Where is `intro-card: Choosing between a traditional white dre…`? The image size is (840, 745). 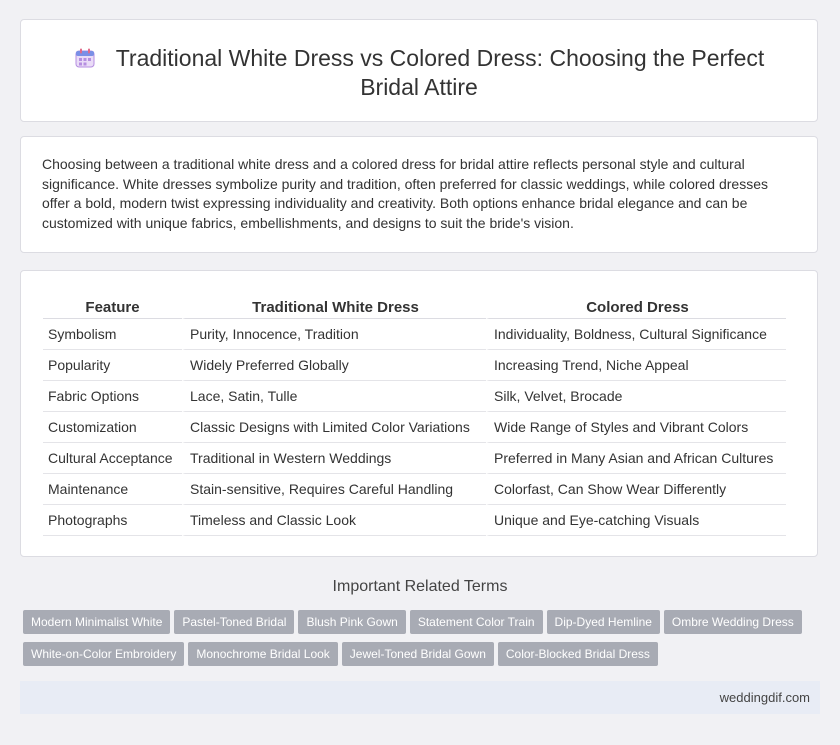
intro-card: Choosing between a traditional white dre… is located at coordinates (419, 194).